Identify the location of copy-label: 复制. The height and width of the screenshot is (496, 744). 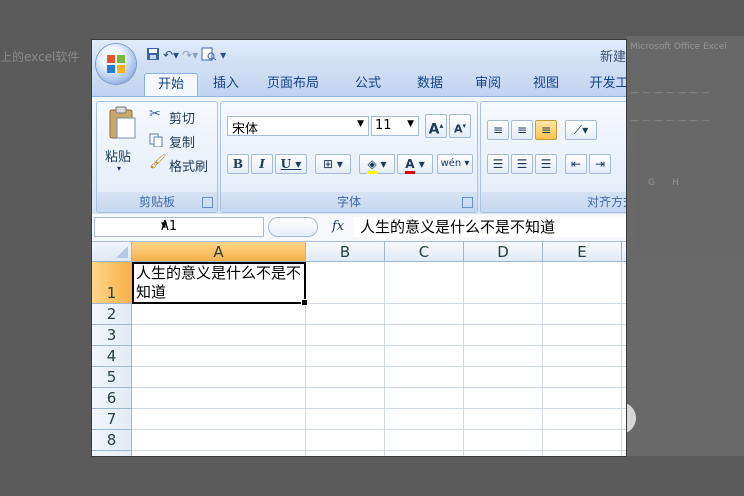
(182, 143).